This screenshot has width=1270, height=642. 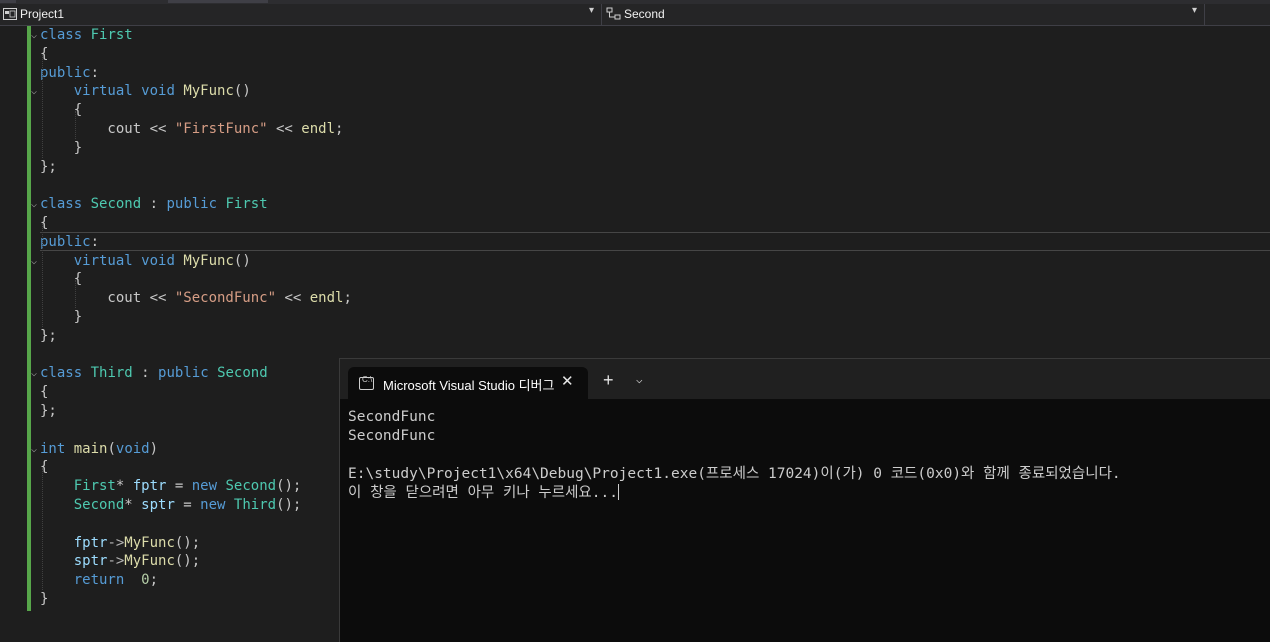 I want to click on code-line: First* fptr = new Second();, so click(x=171, y=486).